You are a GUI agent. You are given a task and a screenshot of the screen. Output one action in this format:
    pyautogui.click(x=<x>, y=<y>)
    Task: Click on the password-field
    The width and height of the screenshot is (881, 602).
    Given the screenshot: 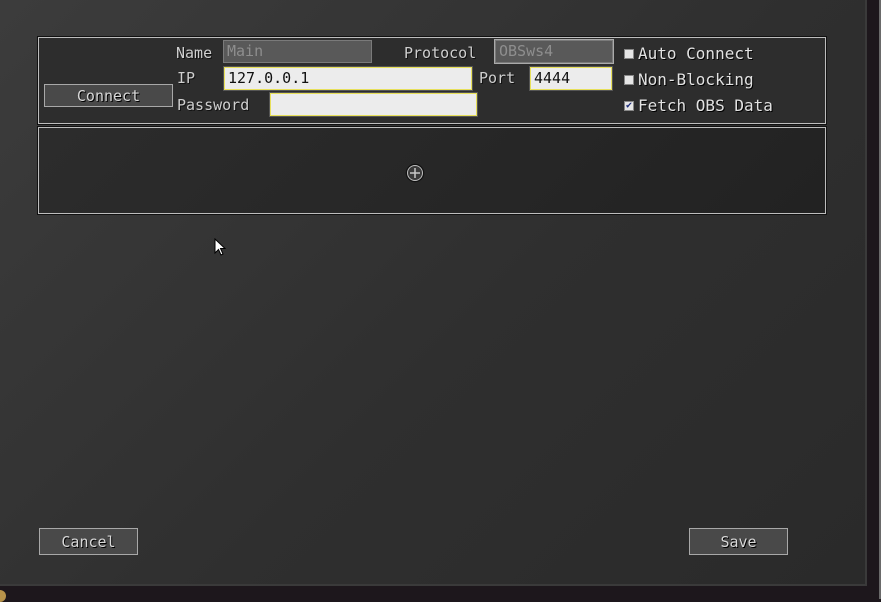 What is the action you would take?
    pyautogui.click(x=373, y=104)
    